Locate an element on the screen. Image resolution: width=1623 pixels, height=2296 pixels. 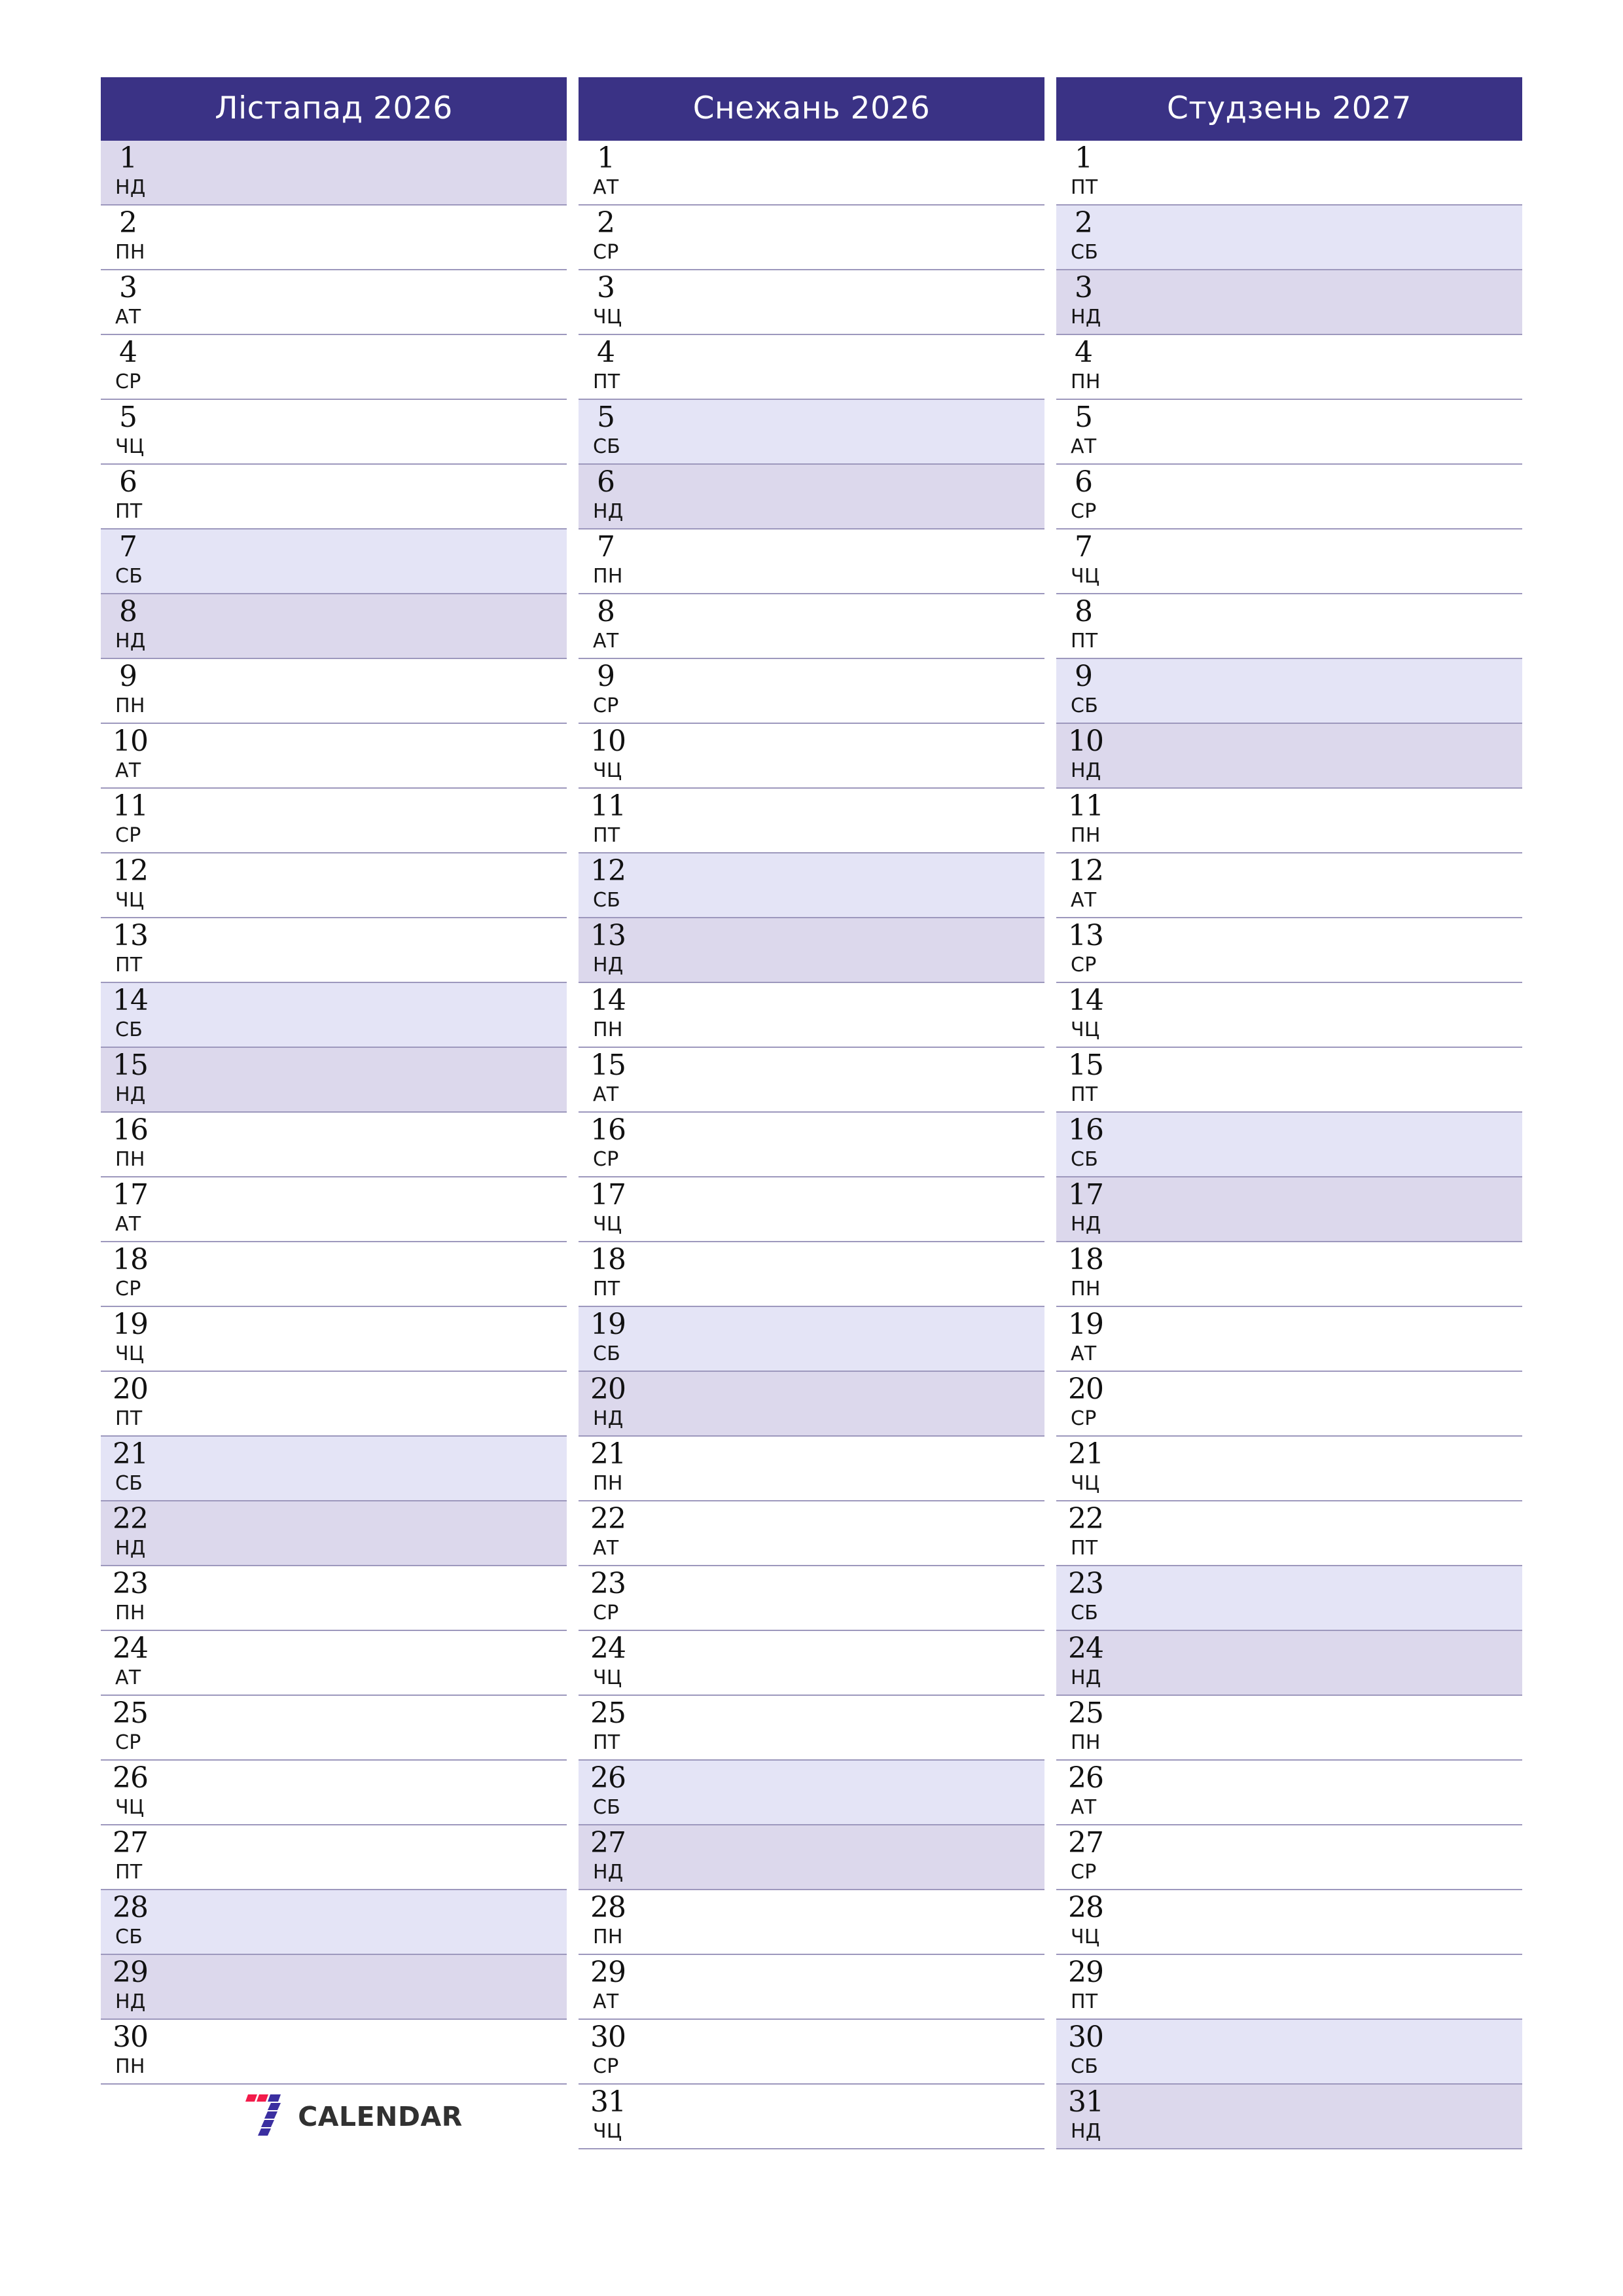
day-row: 2 СБ is located at coordinates (1289, 238).